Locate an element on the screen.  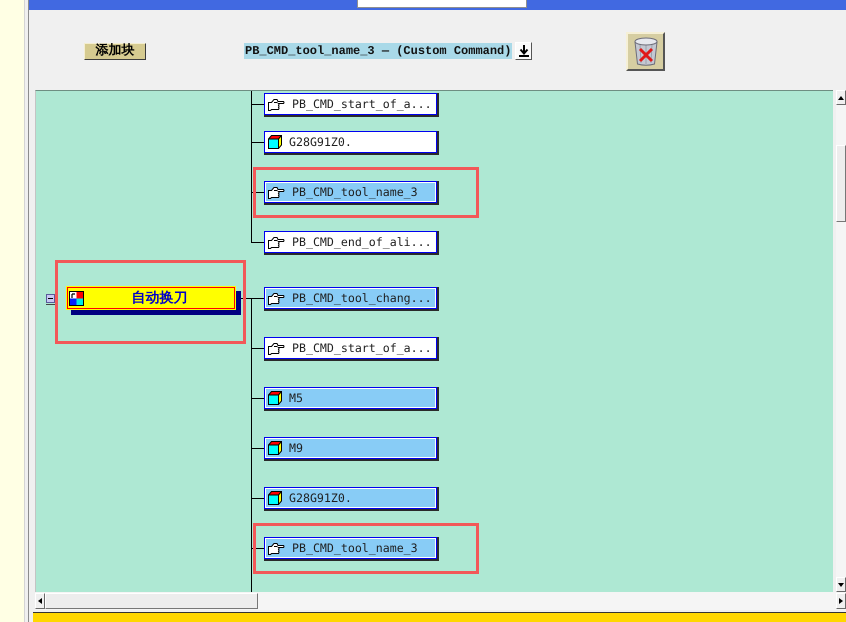
collapse-icon is located at coordinates (51, 299).